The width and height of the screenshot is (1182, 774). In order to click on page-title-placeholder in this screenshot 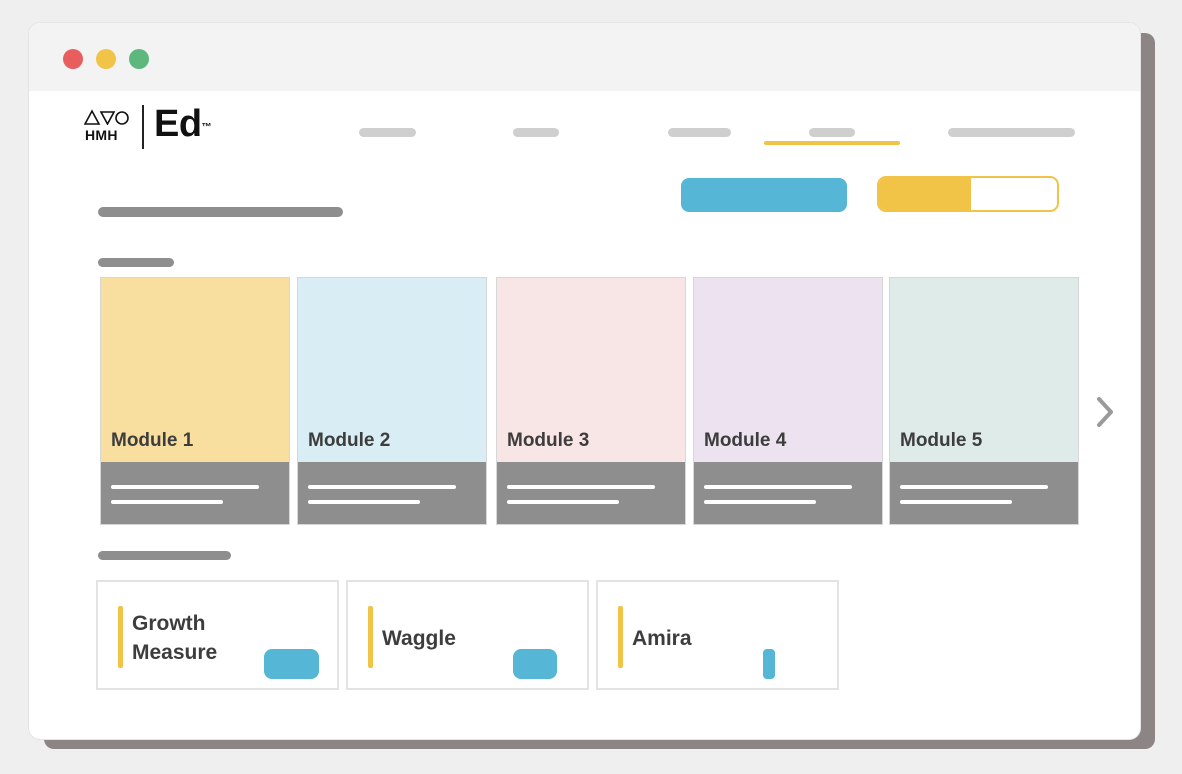, I will do `click(220, 212)`.